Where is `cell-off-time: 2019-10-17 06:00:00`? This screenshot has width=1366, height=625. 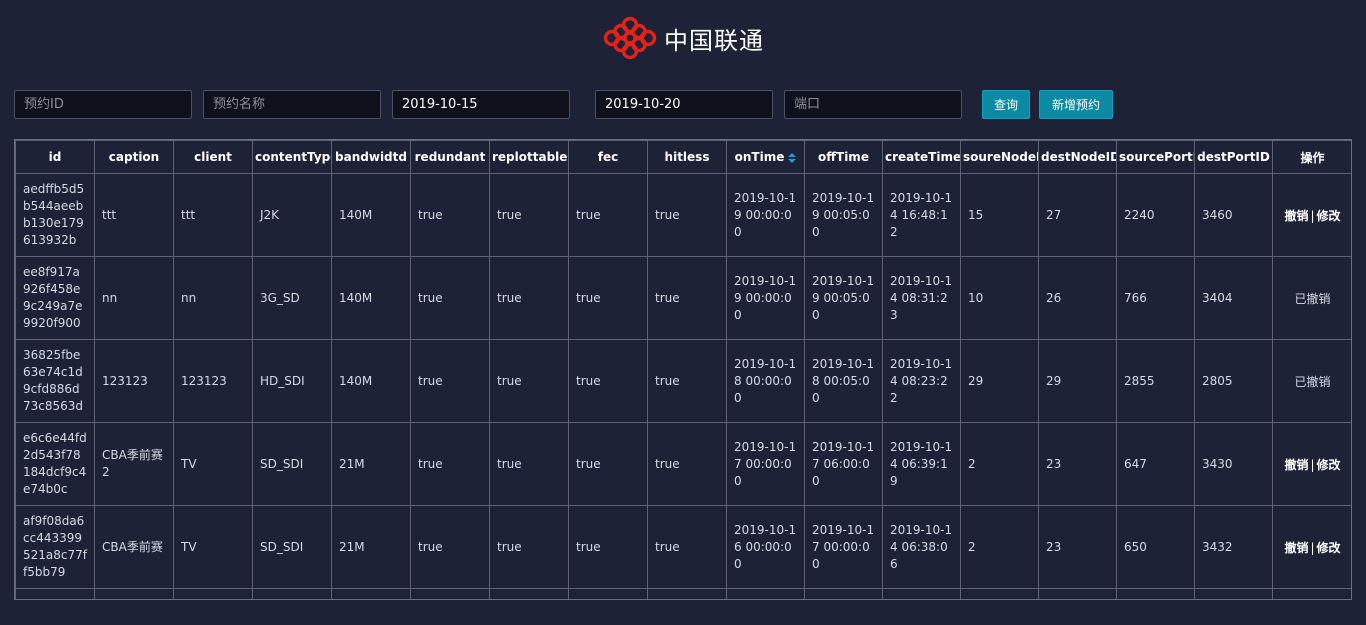 cell-off-time: 2019-10-17 06:00:00 is located at coordinates (843, 464).